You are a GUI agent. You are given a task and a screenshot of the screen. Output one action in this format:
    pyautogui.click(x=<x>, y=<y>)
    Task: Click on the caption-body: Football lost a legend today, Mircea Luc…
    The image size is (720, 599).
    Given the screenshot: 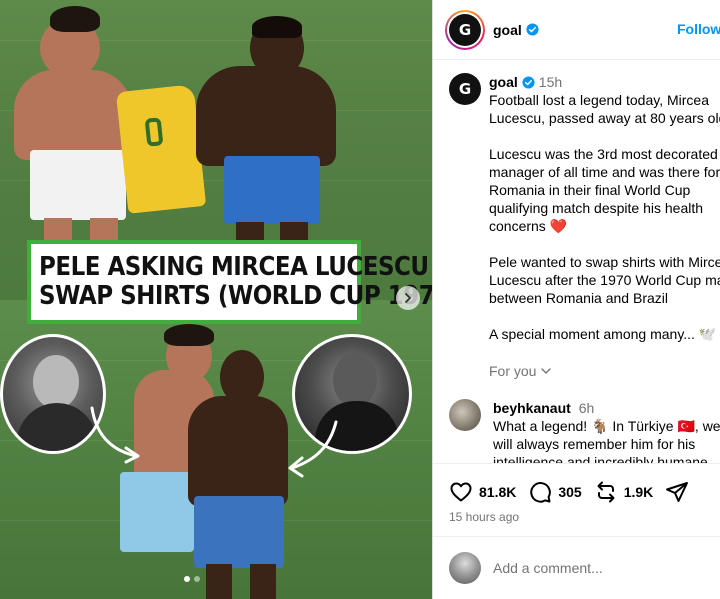 What is the action you would take?
    pyautogui.click(x=604, y=217)
    